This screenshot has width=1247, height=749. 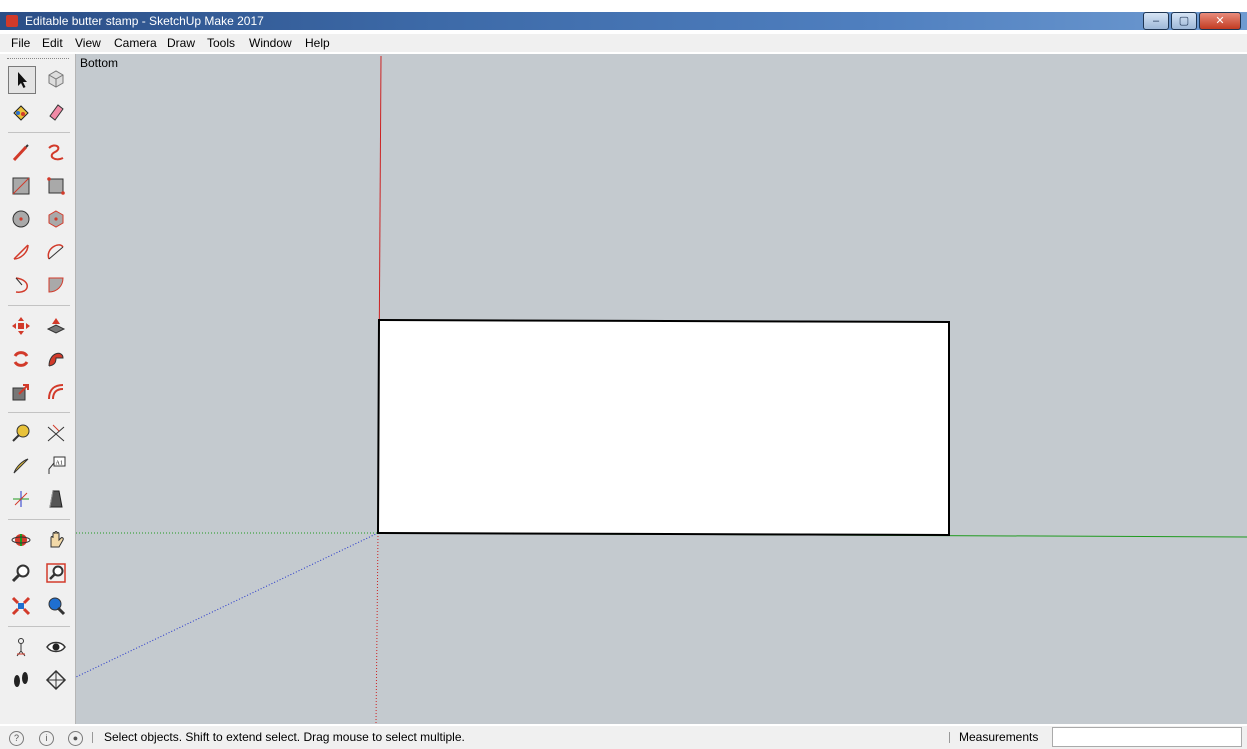 What do you see at coordinates (56, 359) in the screenshot?
I see `follow-me-icon` at bounding box center [56, 359].